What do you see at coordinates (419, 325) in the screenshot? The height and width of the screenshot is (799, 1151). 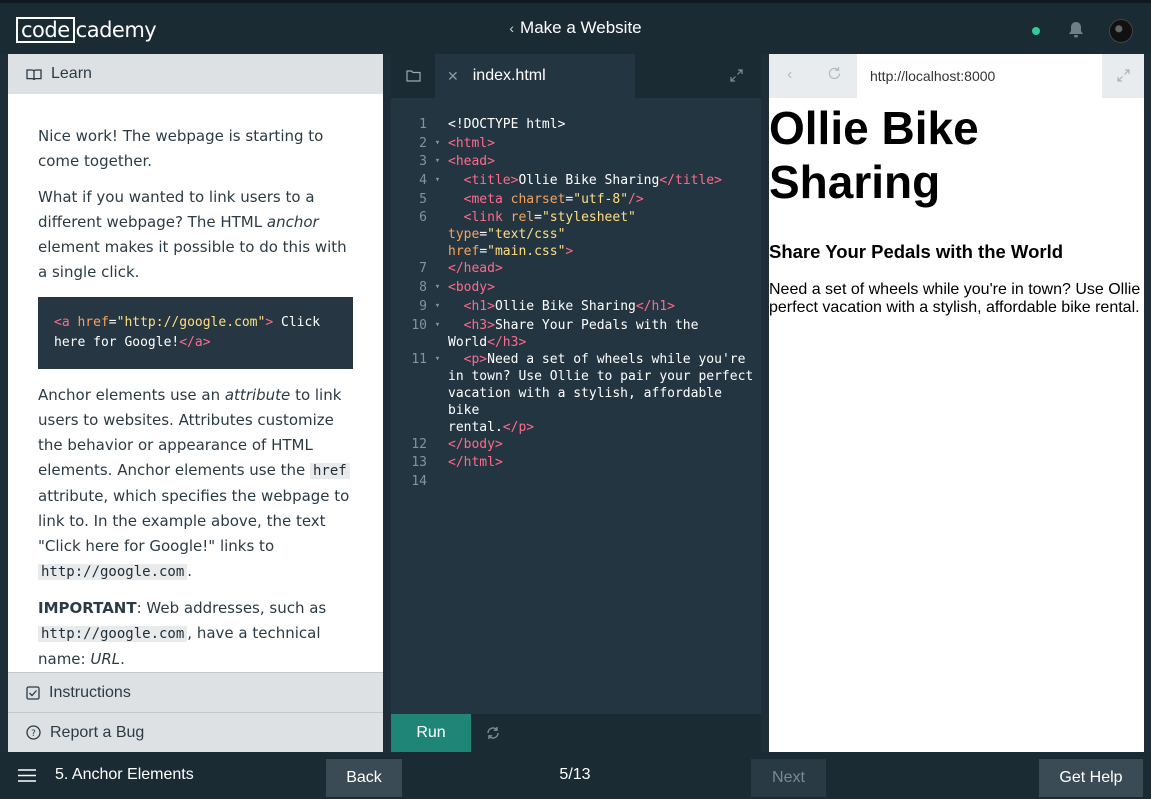 I see `line-number: 10` at bounding box center [419, 325].